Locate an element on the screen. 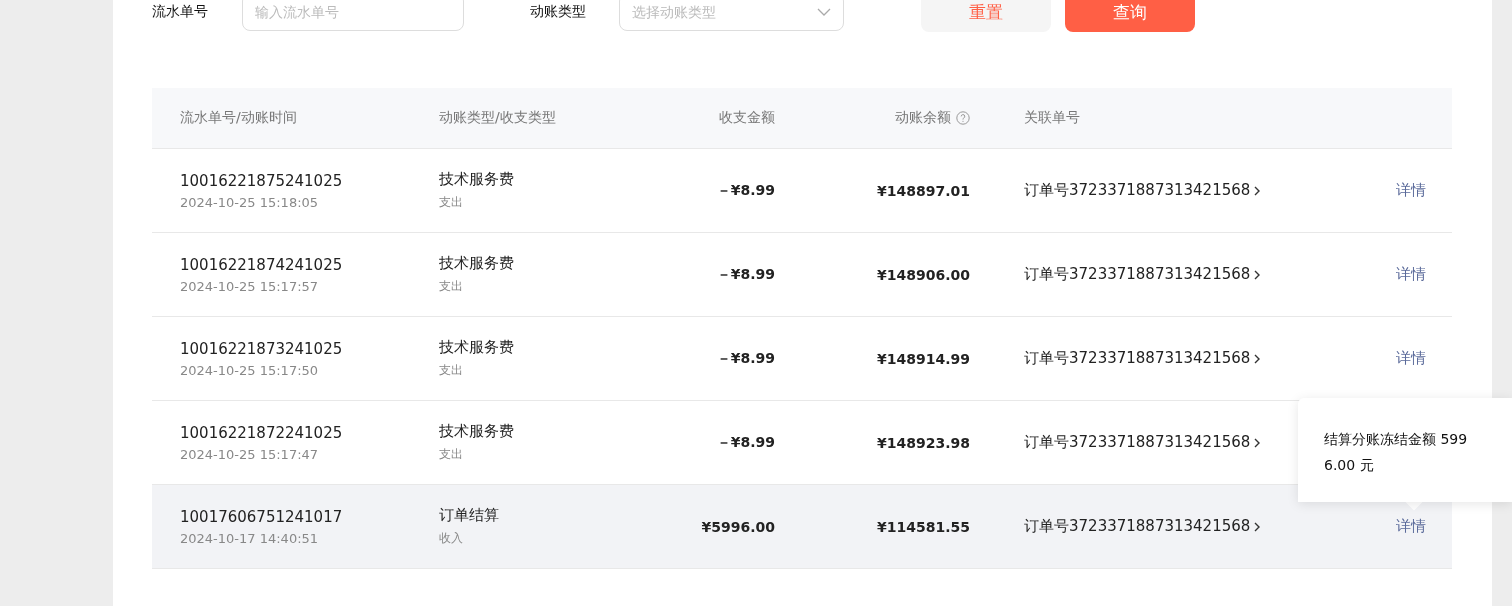 The width and height of the screenshot is (1512, 606). serial-number: 10017606751241017 is located at coordinates (262, 516).